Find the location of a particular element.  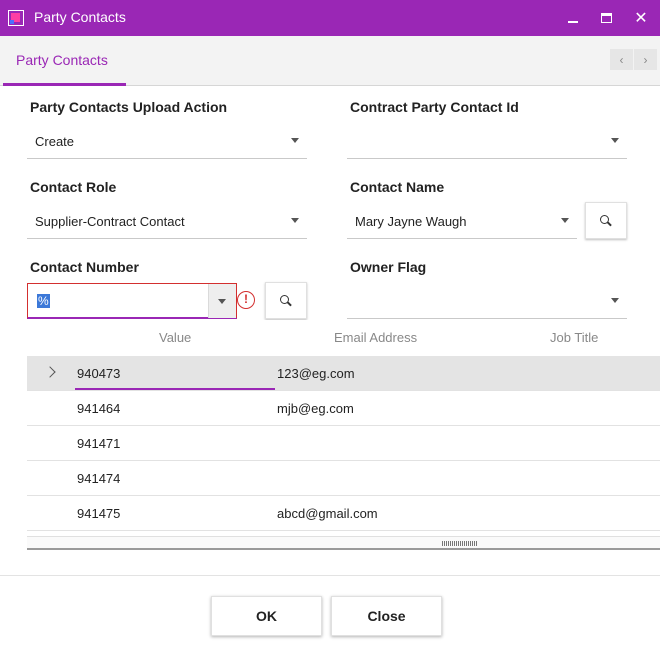

table-row: 940473 123@eg.com is located at coordinates (343, 373).